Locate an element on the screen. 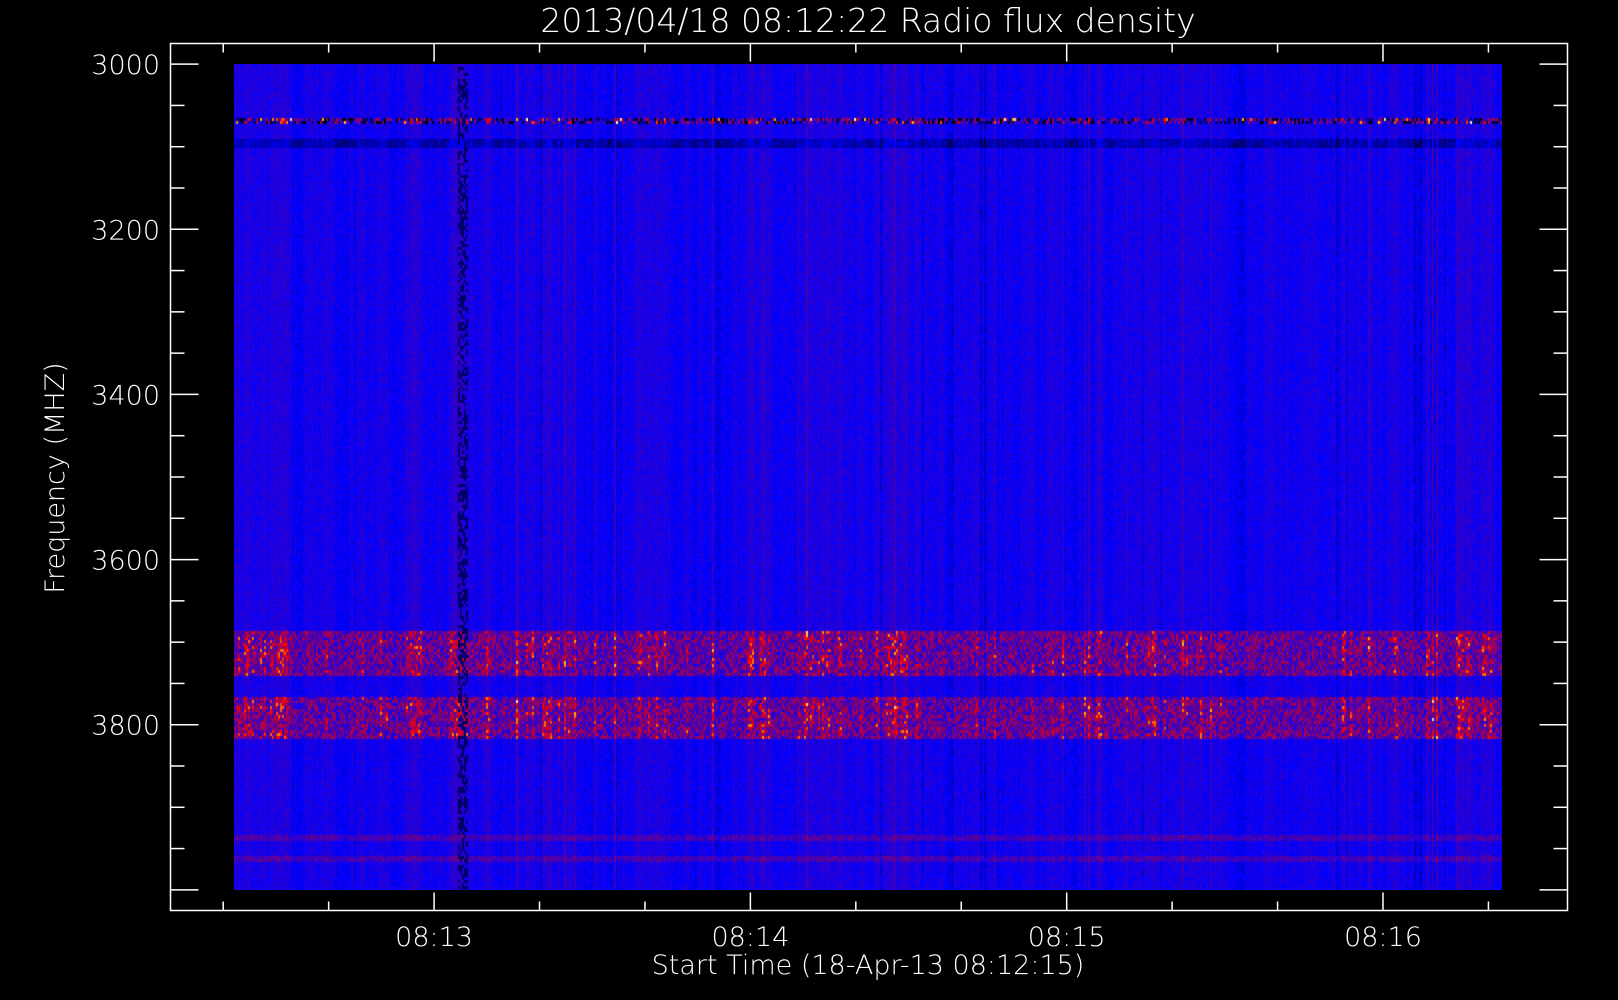 Image resolution: width=1618 pixels, height=1000 pixels. x-tick-label: 08:14 is located at coordinates (750, 937).